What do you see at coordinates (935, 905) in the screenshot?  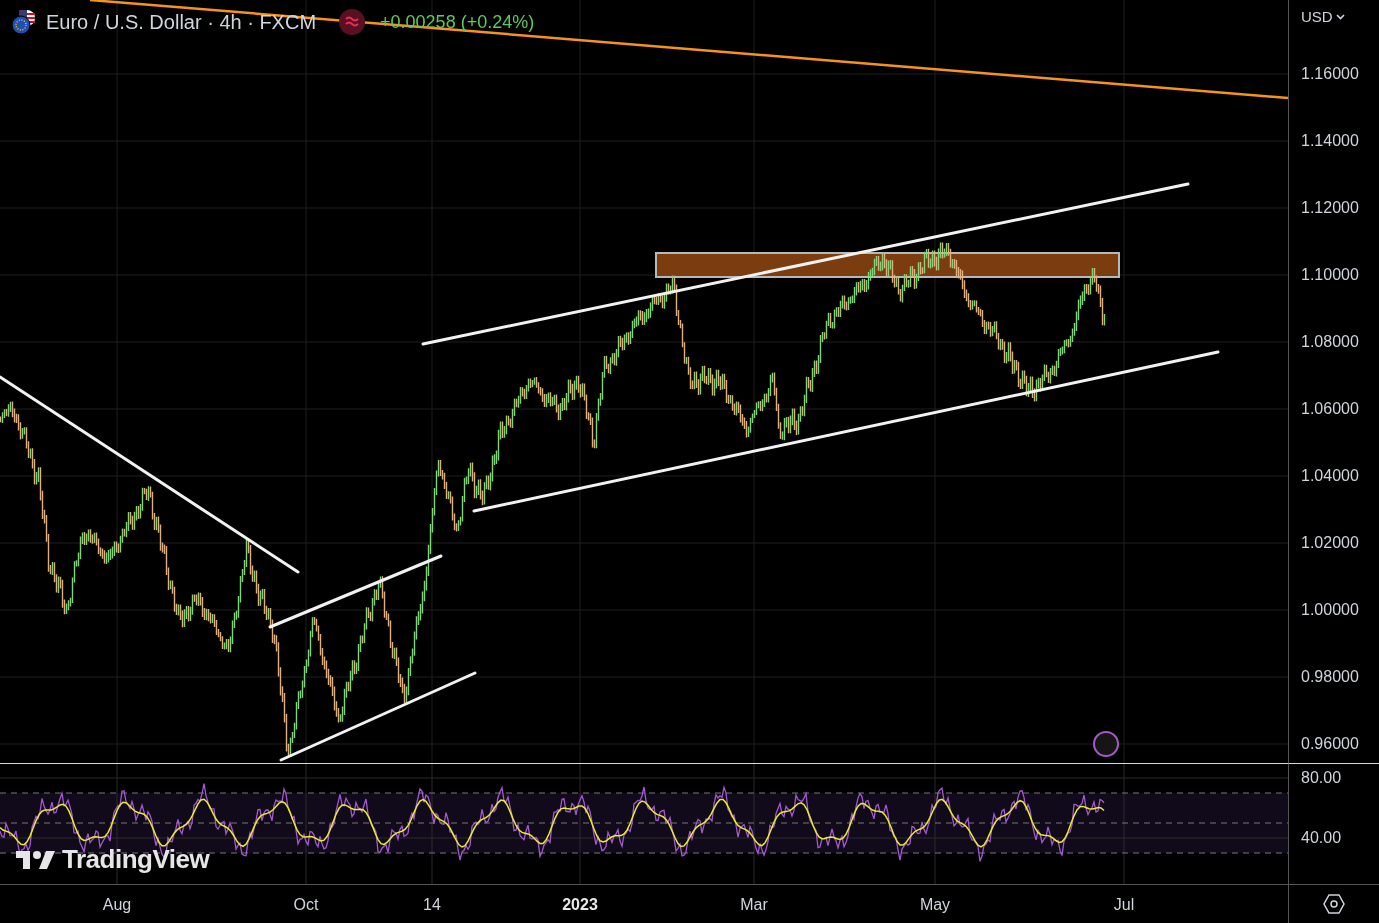 I see `time-label: May` at bounding box center [935, 905].